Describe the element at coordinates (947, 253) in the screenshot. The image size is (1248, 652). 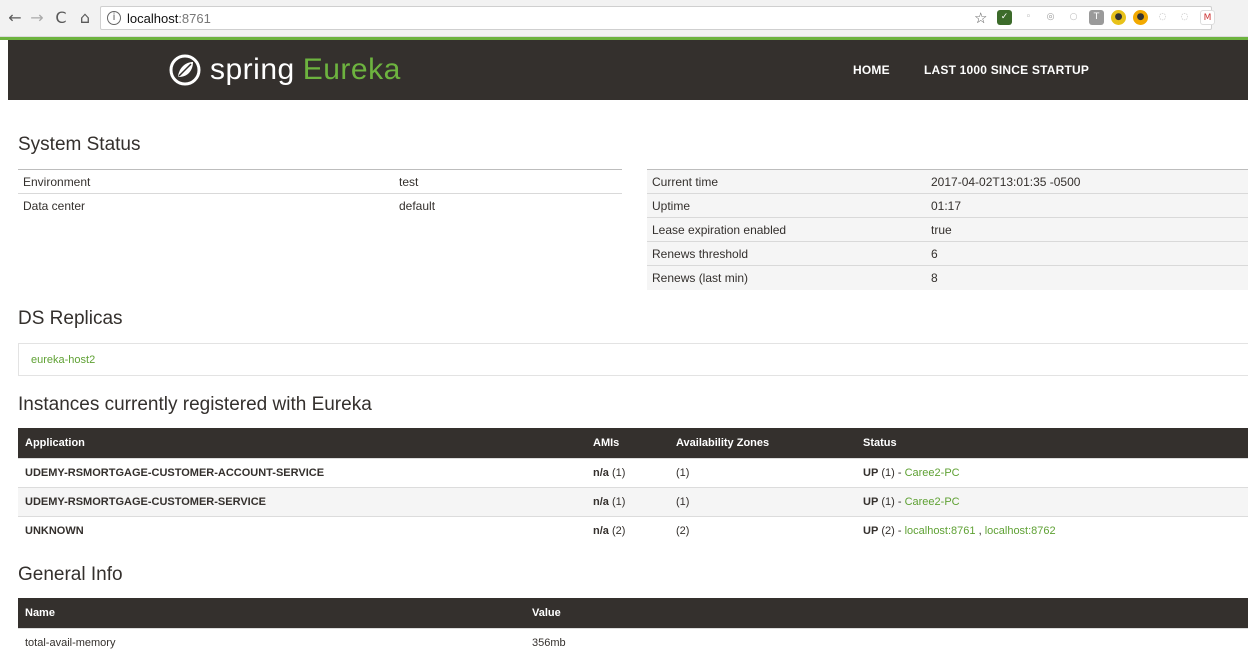
I see `status-row: Renews threshold 6` at that location.